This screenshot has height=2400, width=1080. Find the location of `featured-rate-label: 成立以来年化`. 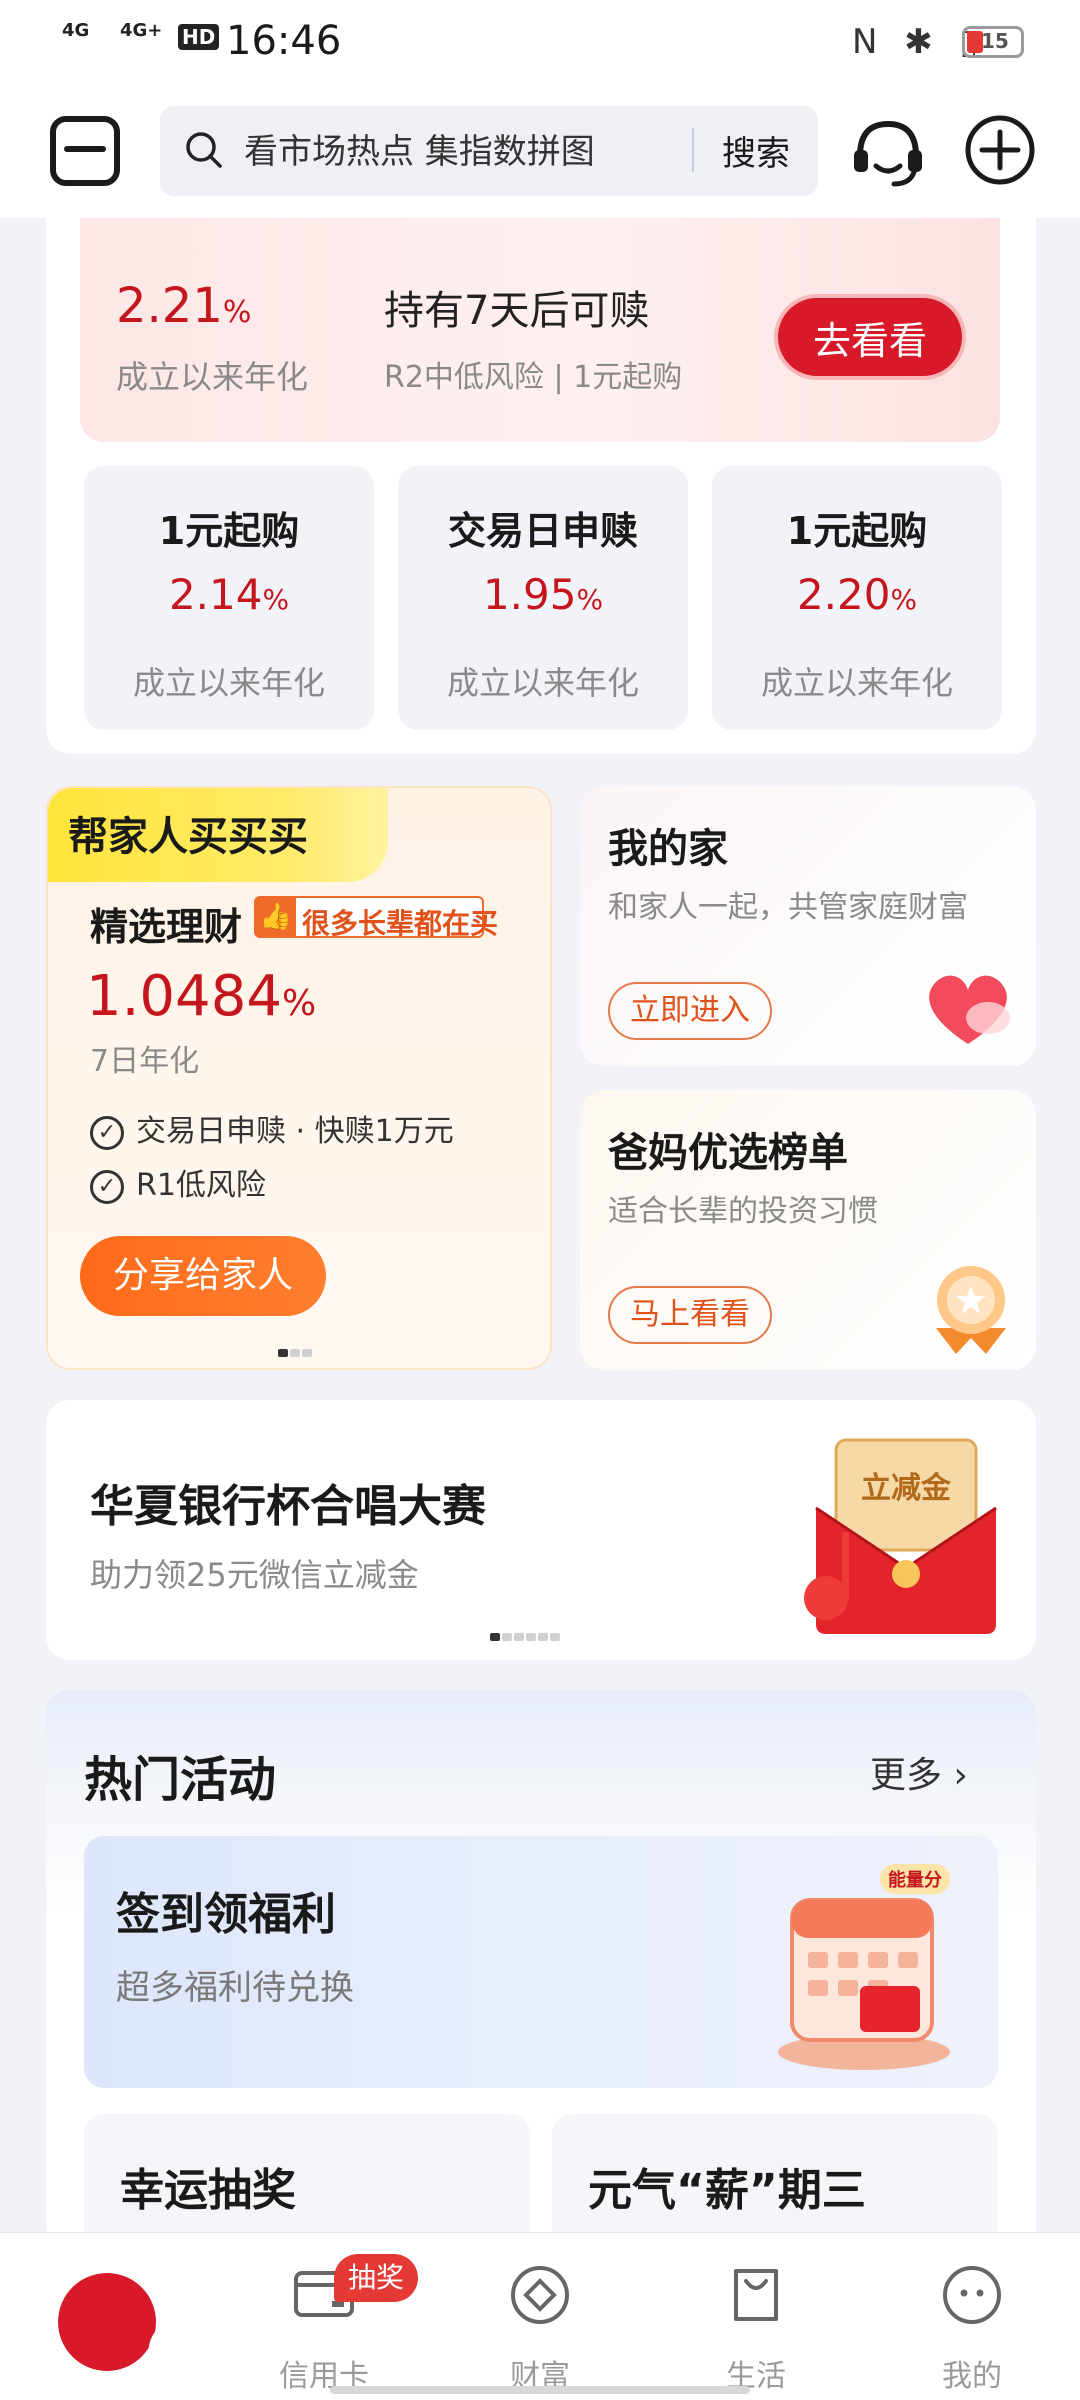

featured-rate-label: 成立以来年化 is located at coordinates (212, 377).